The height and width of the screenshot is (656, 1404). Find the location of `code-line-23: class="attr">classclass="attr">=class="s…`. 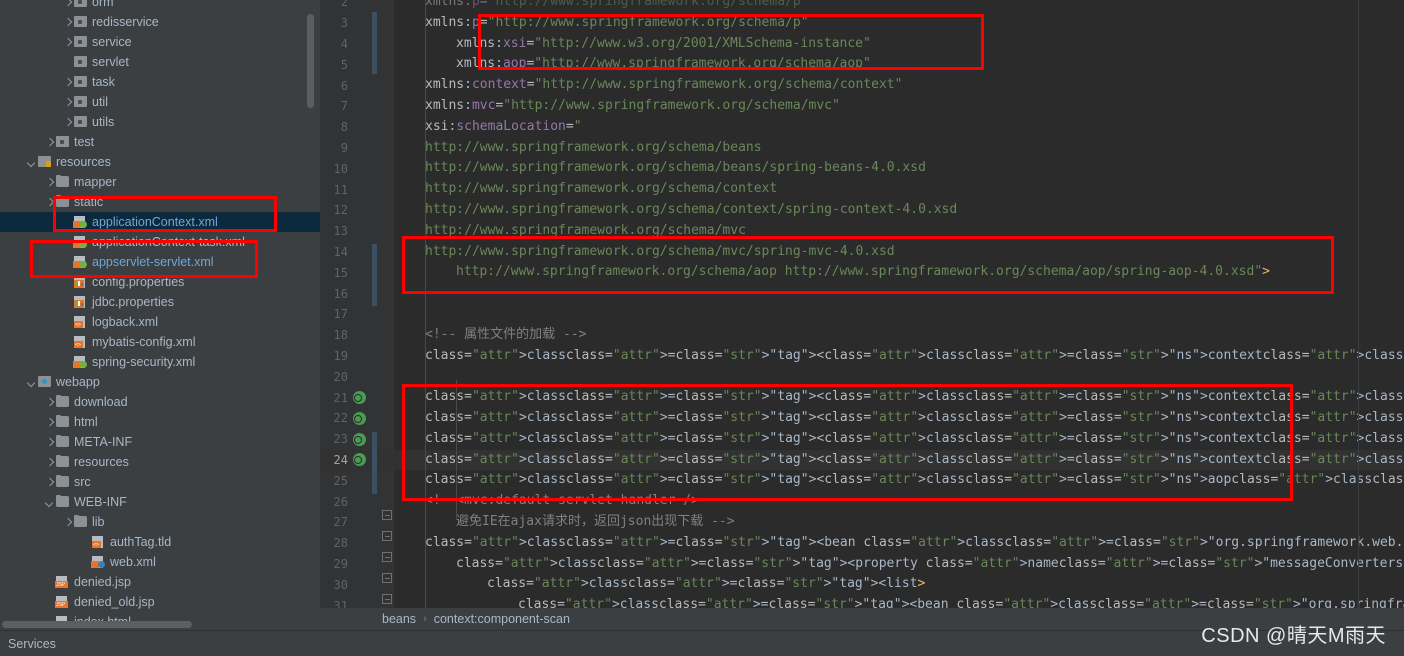

code-line-23: class="attr">classclass="attr">=class="s… is located at coordinates (914, 439).